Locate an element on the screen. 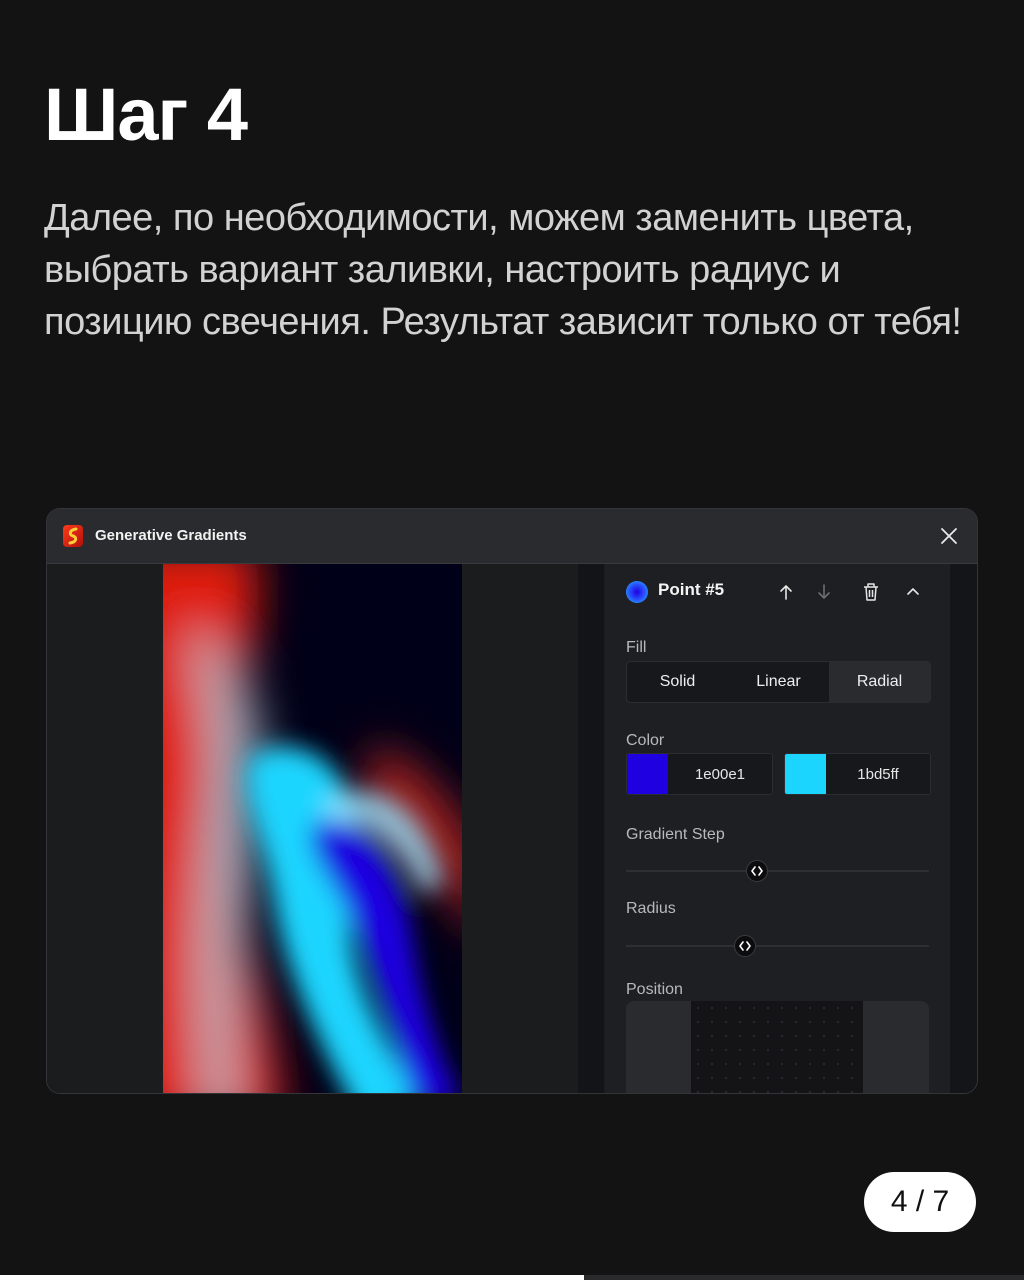 This screenshot has width=1024, height=1280. radius-track is located at coordinates (777, 946).